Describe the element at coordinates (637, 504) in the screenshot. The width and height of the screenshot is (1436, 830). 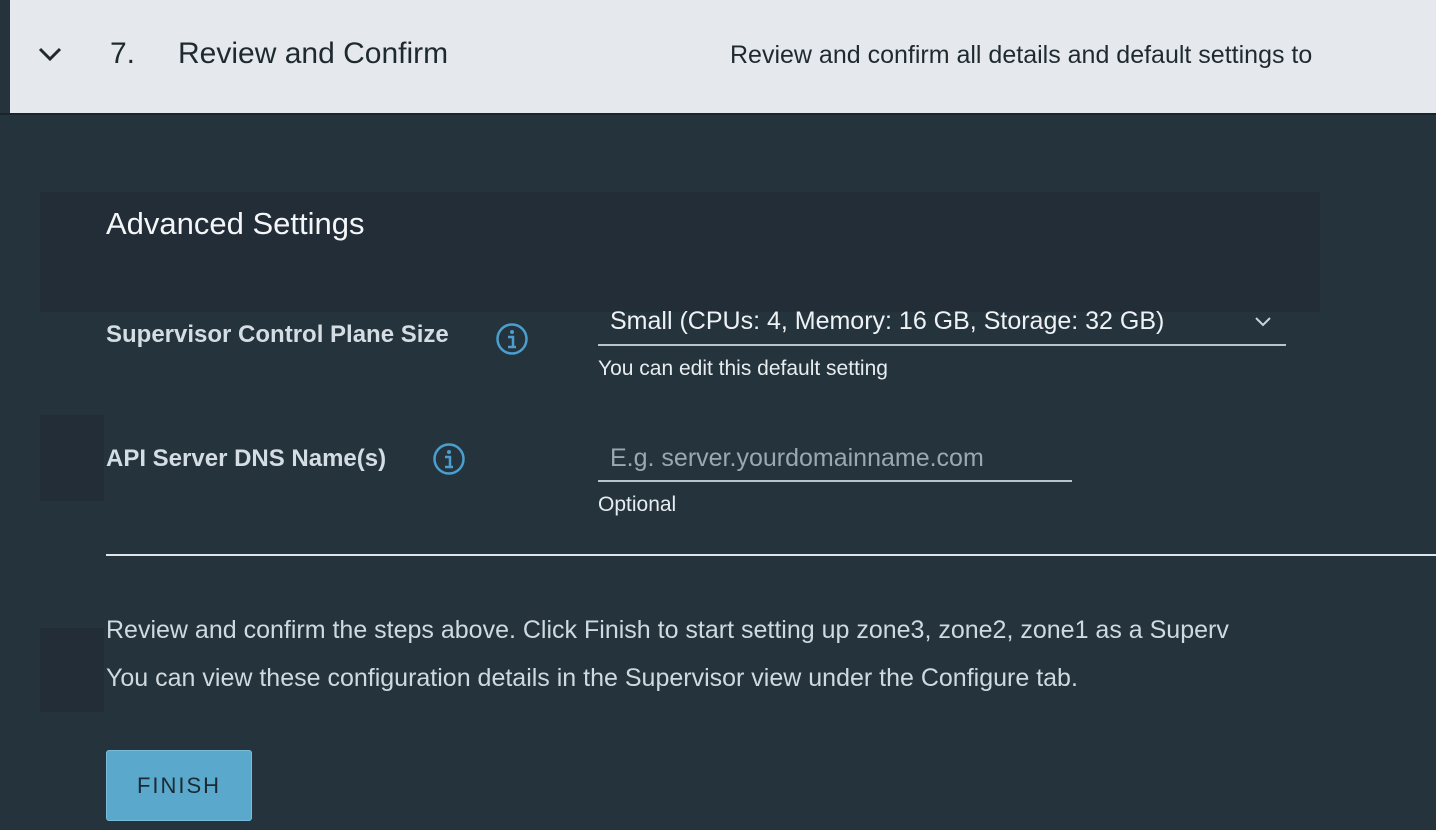
I see `api-dns-helper: Optional` at that location.